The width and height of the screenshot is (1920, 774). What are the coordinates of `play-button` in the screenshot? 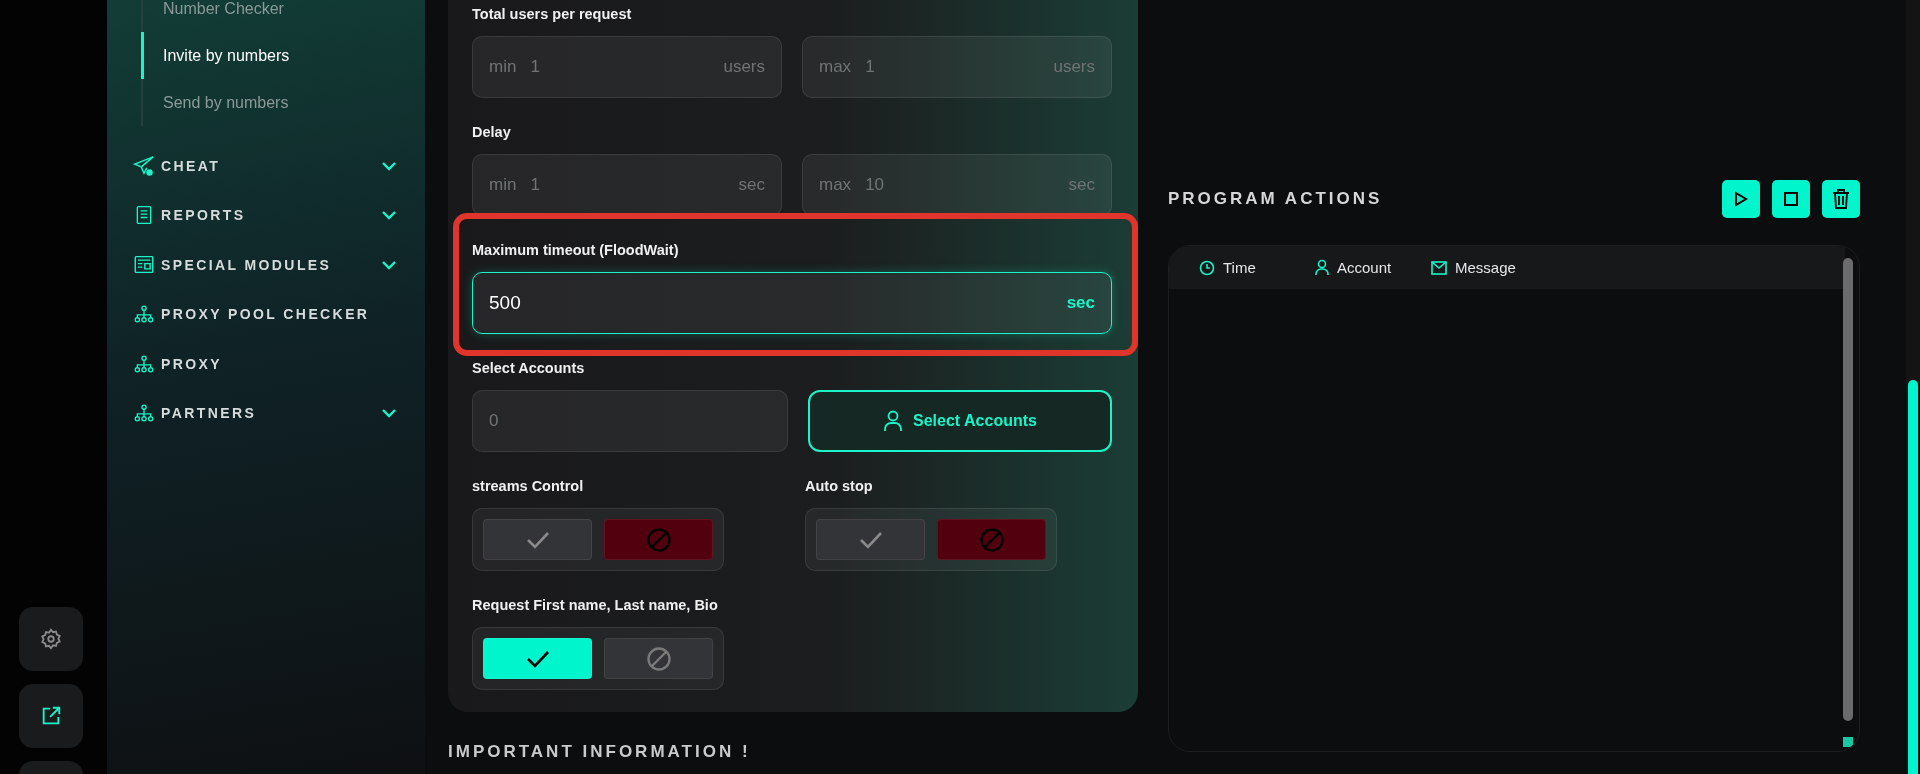 It's located at (1741, 199).